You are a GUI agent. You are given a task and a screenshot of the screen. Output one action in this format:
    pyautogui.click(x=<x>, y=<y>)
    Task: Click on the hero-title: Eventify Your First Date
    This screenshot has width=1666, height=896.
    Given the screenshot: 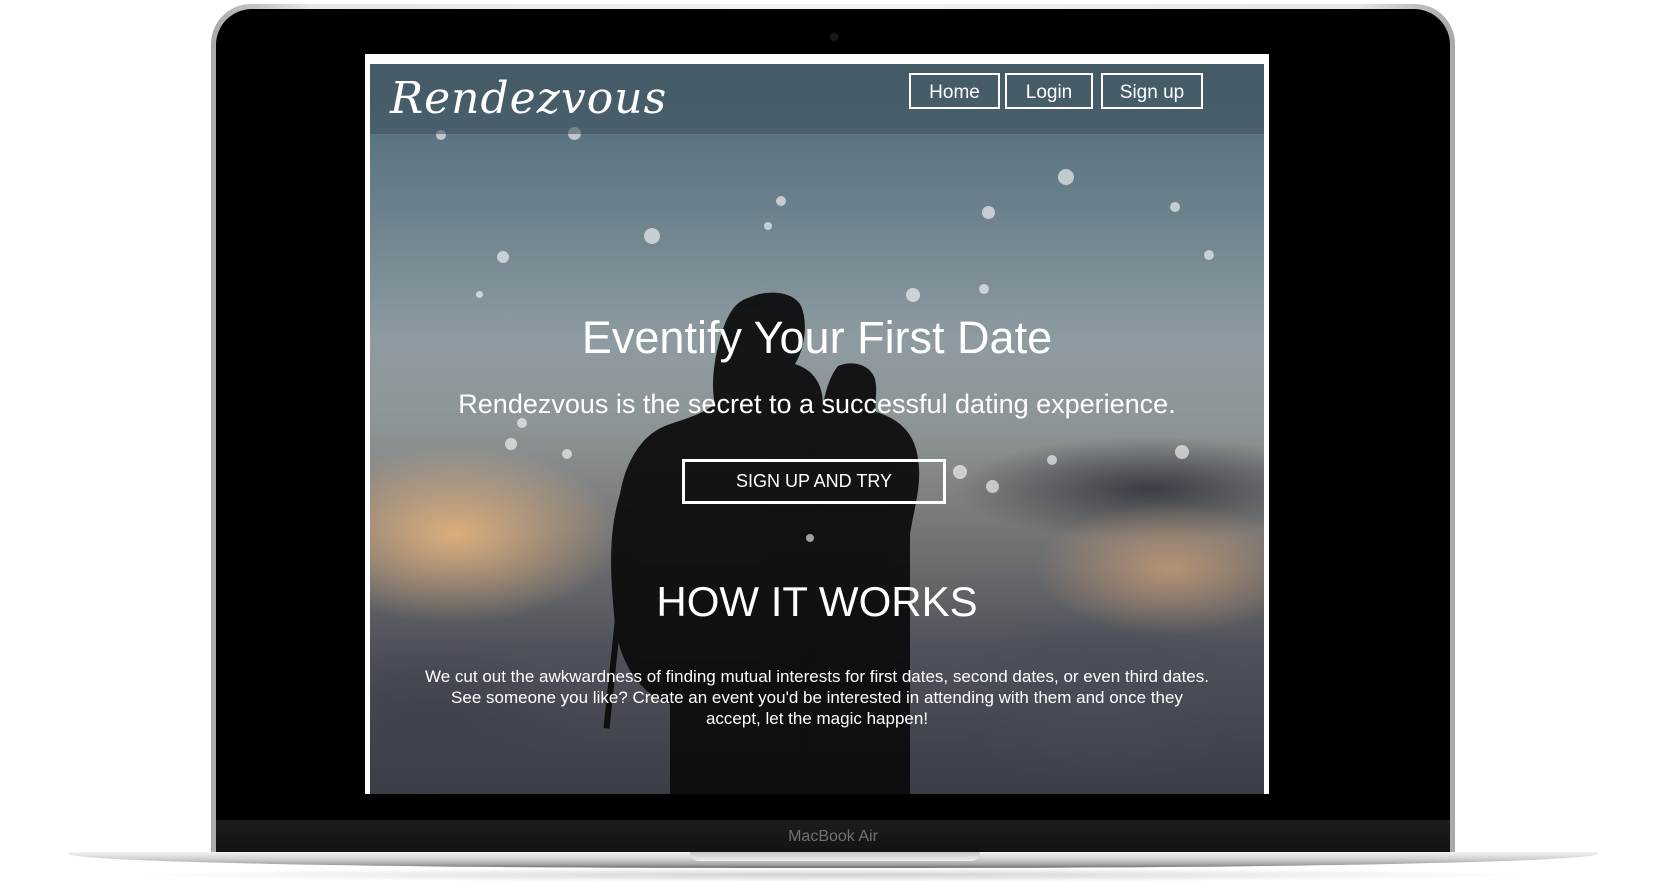 What is the action you would take?
    pyautogui.click(x=817, y=337)
    